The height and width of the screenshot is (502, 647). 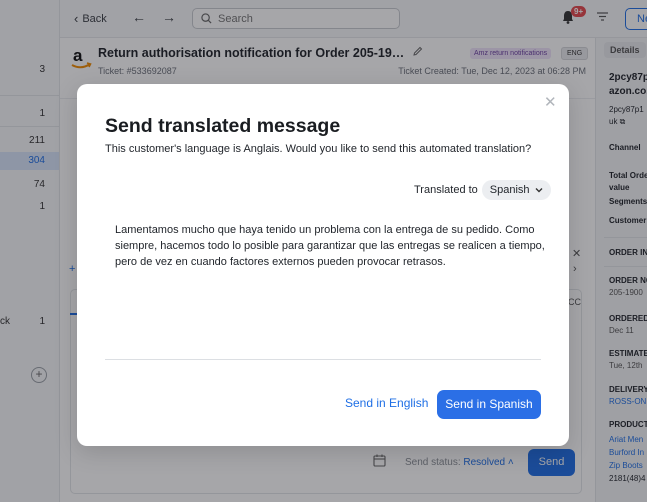 What do you see at coordinates (489, 404) in the screenshot?
I see `send-in-spanish-button: Send in Spanish` at bounding box center [489, 404].